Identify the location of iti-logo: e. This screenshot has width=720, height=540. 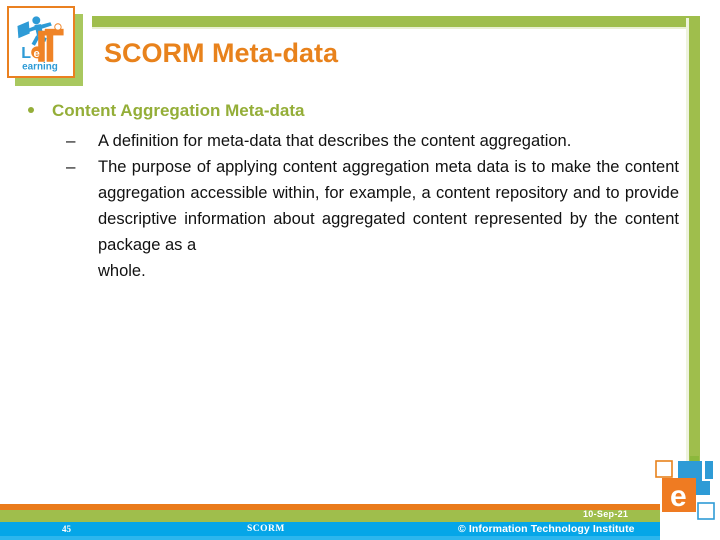
(684, 494).